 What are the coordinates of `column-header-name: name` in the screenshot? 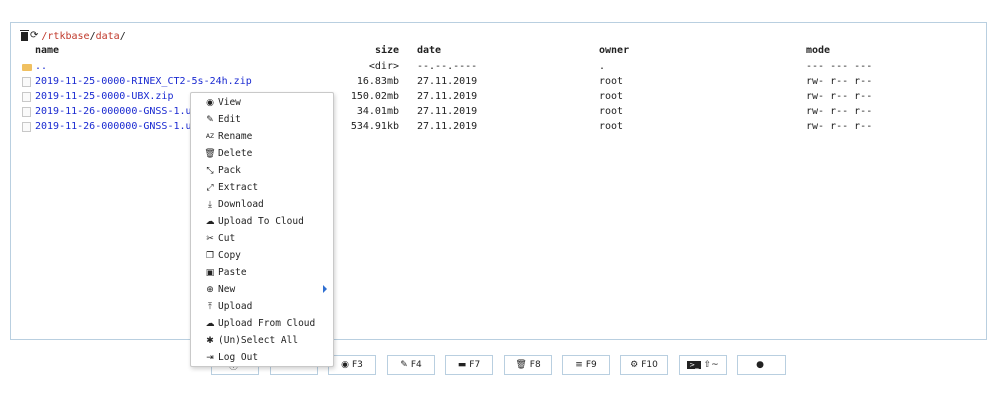 It's located at (47, 51).